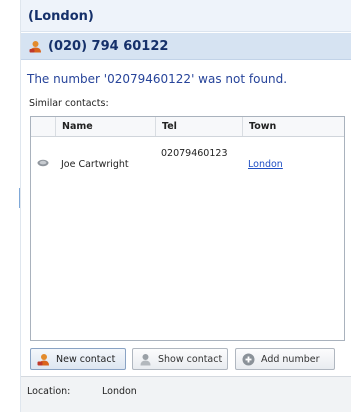 The image size is (351, 412). I want to click on column-header-tel: Tel, so click(198, 126).